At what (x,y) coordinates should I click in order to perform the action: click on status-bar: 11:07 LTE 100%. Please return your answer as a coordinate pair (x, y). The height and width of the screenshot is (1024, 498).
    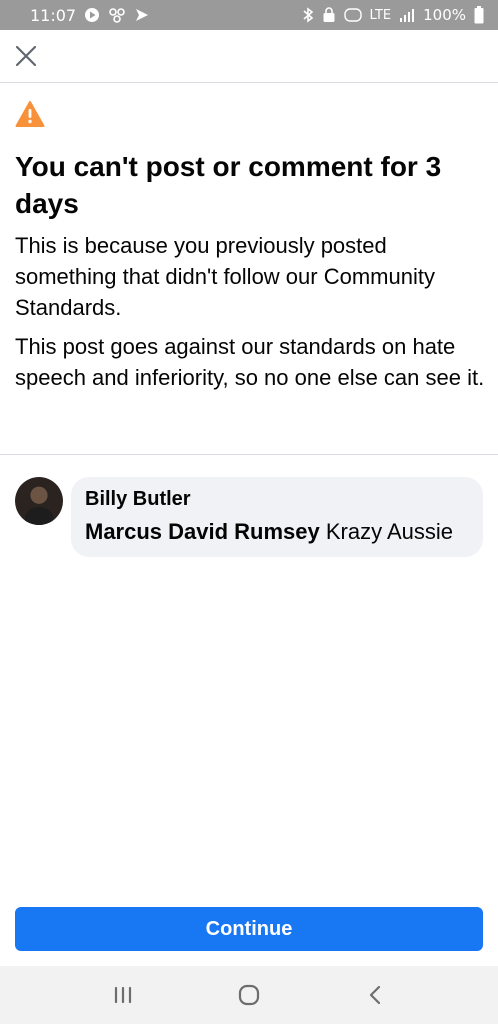
    Looking at the image, I should click on (249, 15).